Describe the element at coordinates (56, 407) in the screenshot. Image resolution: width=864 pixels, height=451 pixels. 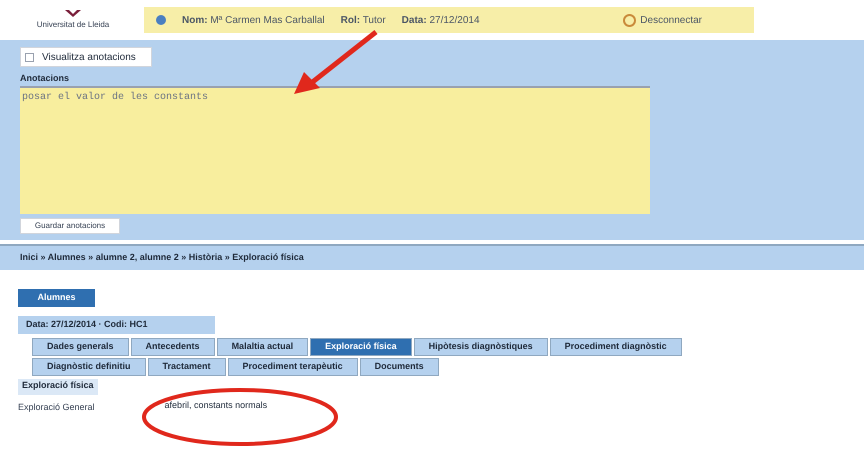
I see `field-label: Exploració General` at that location.